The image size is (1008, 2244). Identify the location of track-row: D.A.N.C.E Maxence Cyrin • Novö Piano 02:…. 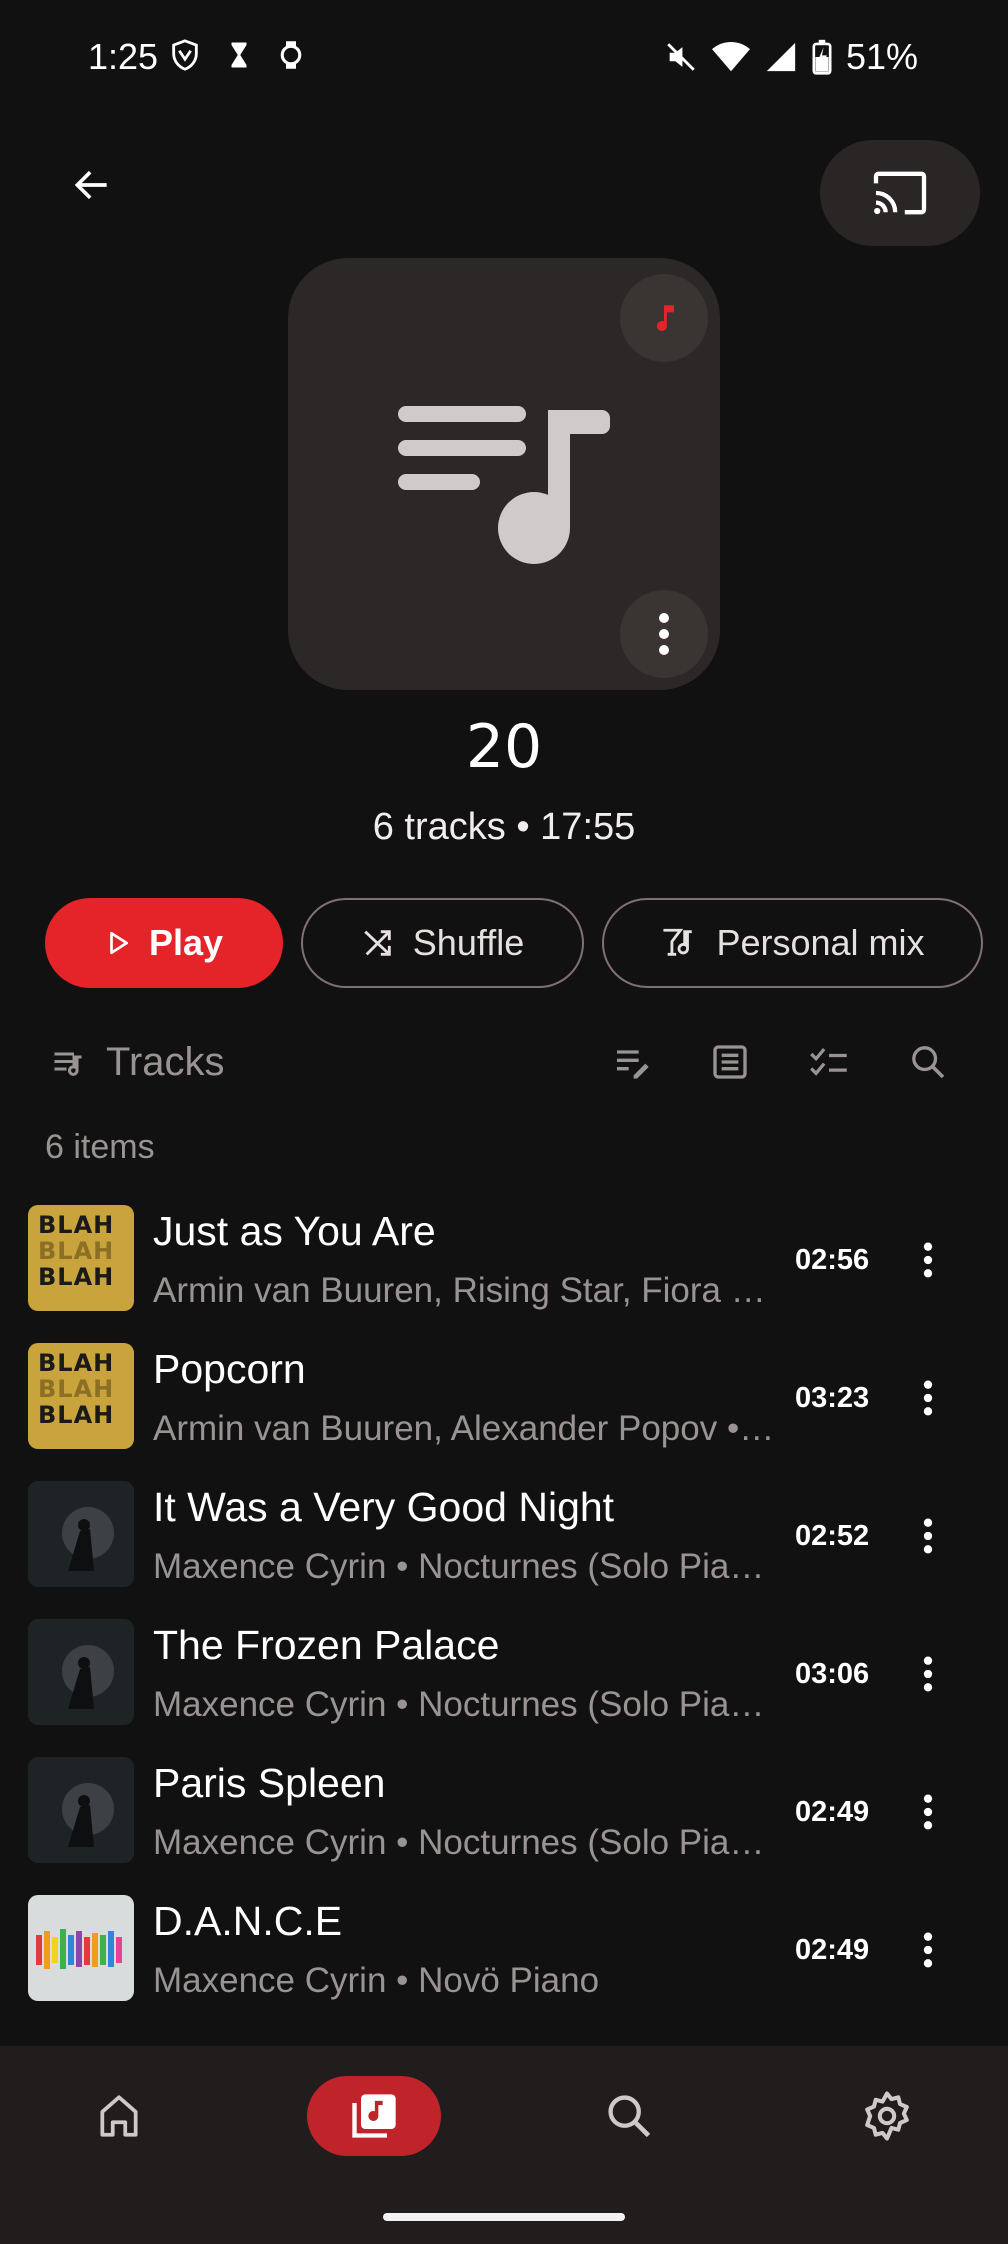
(504, 1957).